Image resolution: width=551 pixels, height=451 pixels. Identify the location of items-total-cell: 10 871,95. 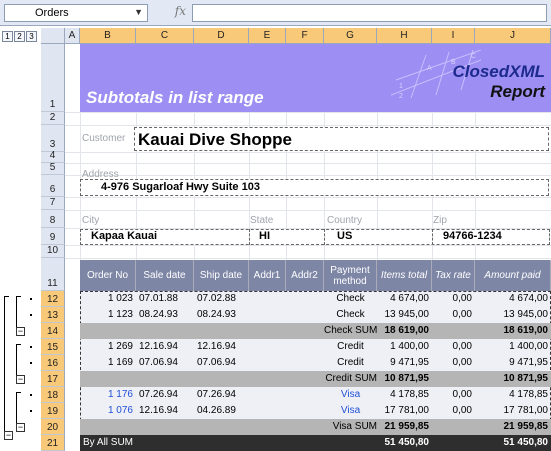
(403, 378).